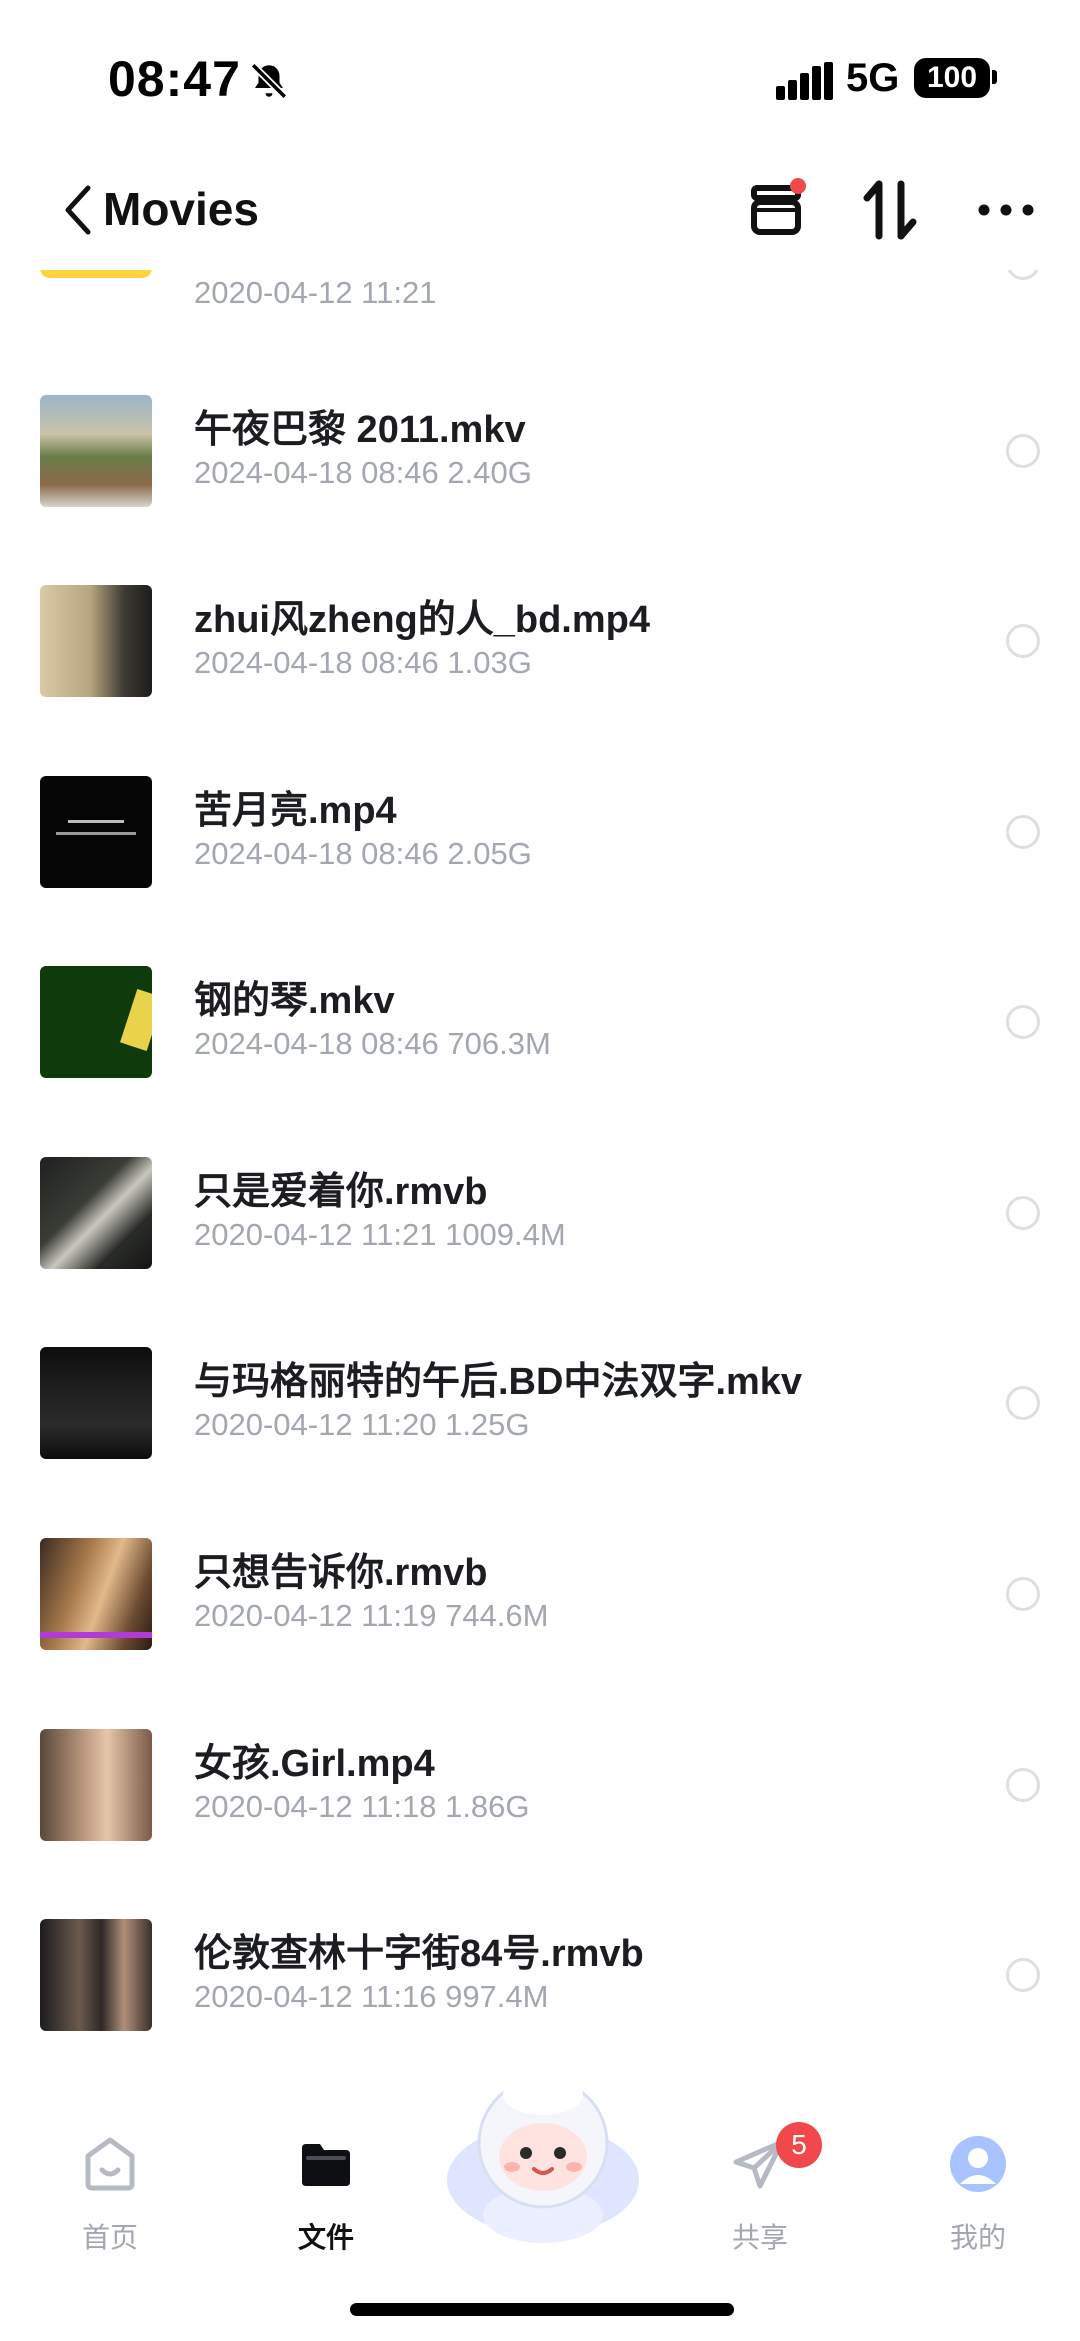  I want to click on battery-icon: 100, so click(952, 78).